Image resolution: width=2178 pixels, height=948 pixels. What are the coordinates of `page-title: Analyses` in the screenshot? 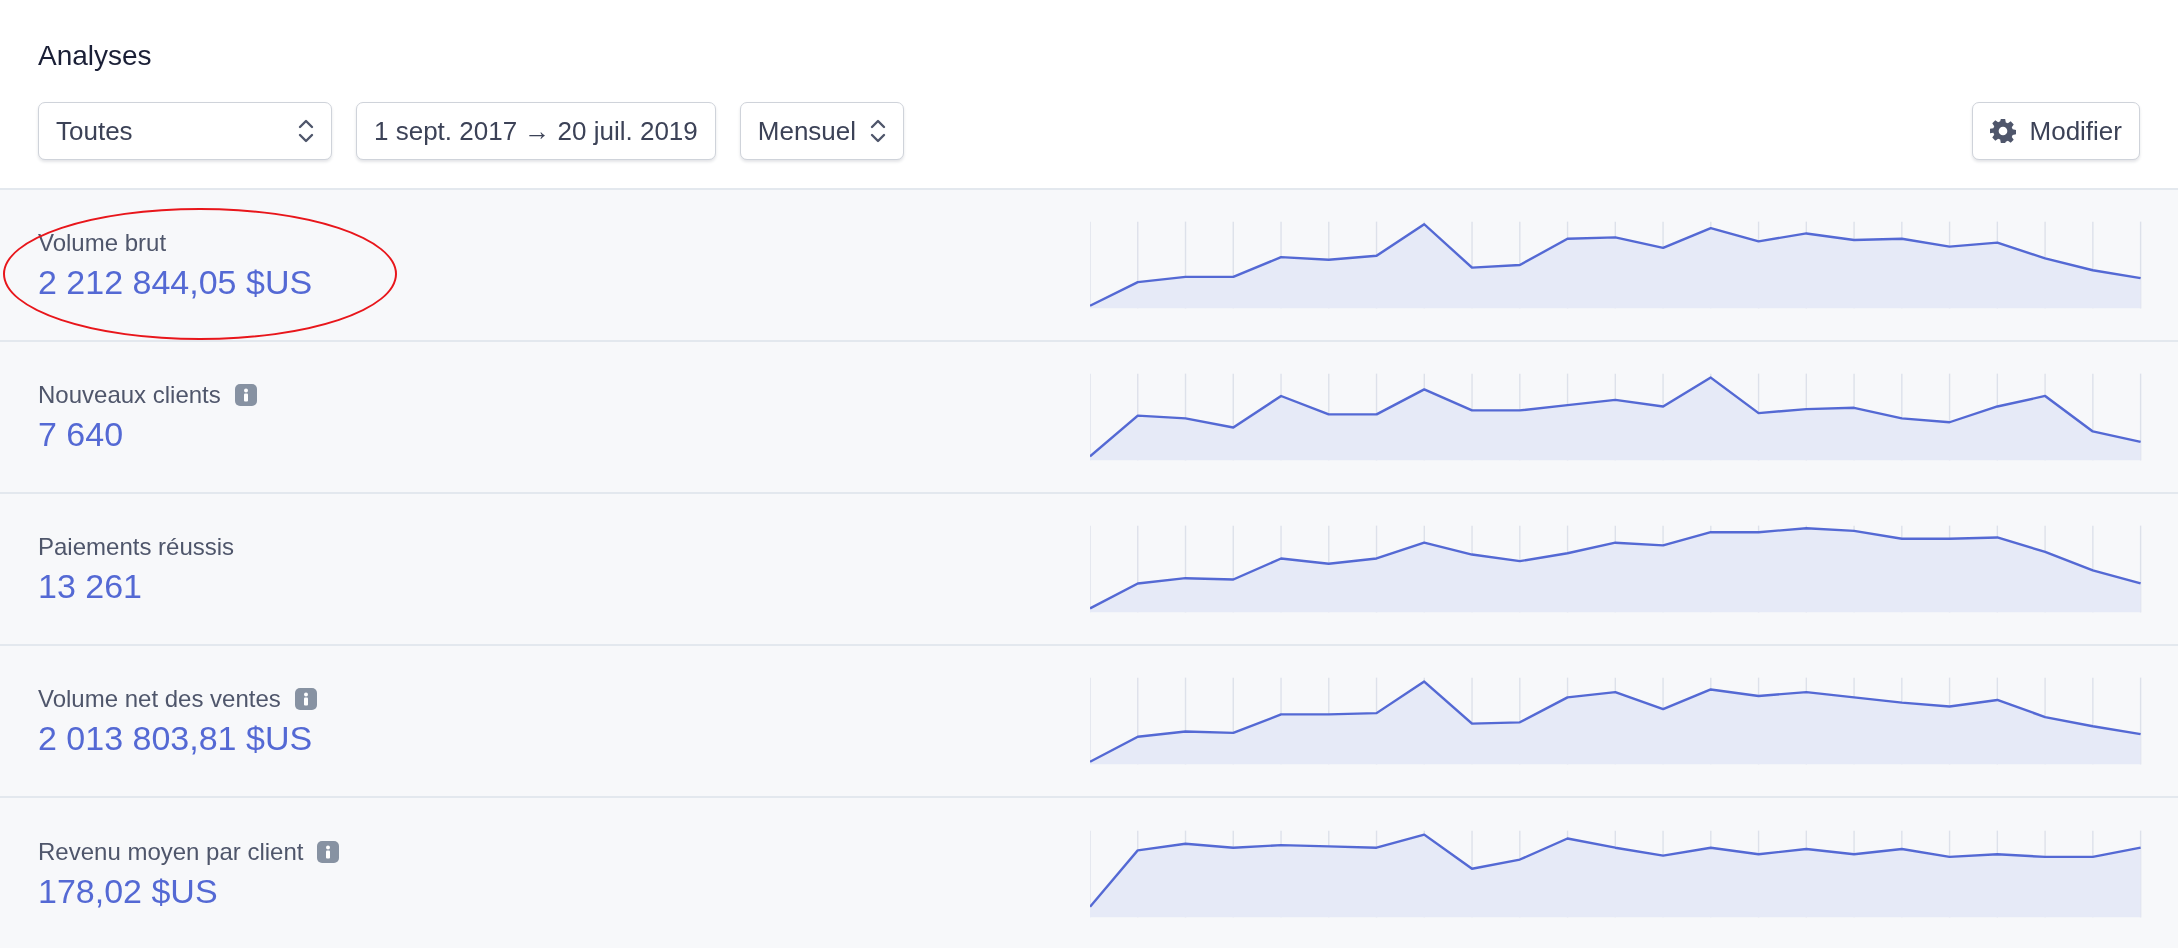 It's located at (95, 56).